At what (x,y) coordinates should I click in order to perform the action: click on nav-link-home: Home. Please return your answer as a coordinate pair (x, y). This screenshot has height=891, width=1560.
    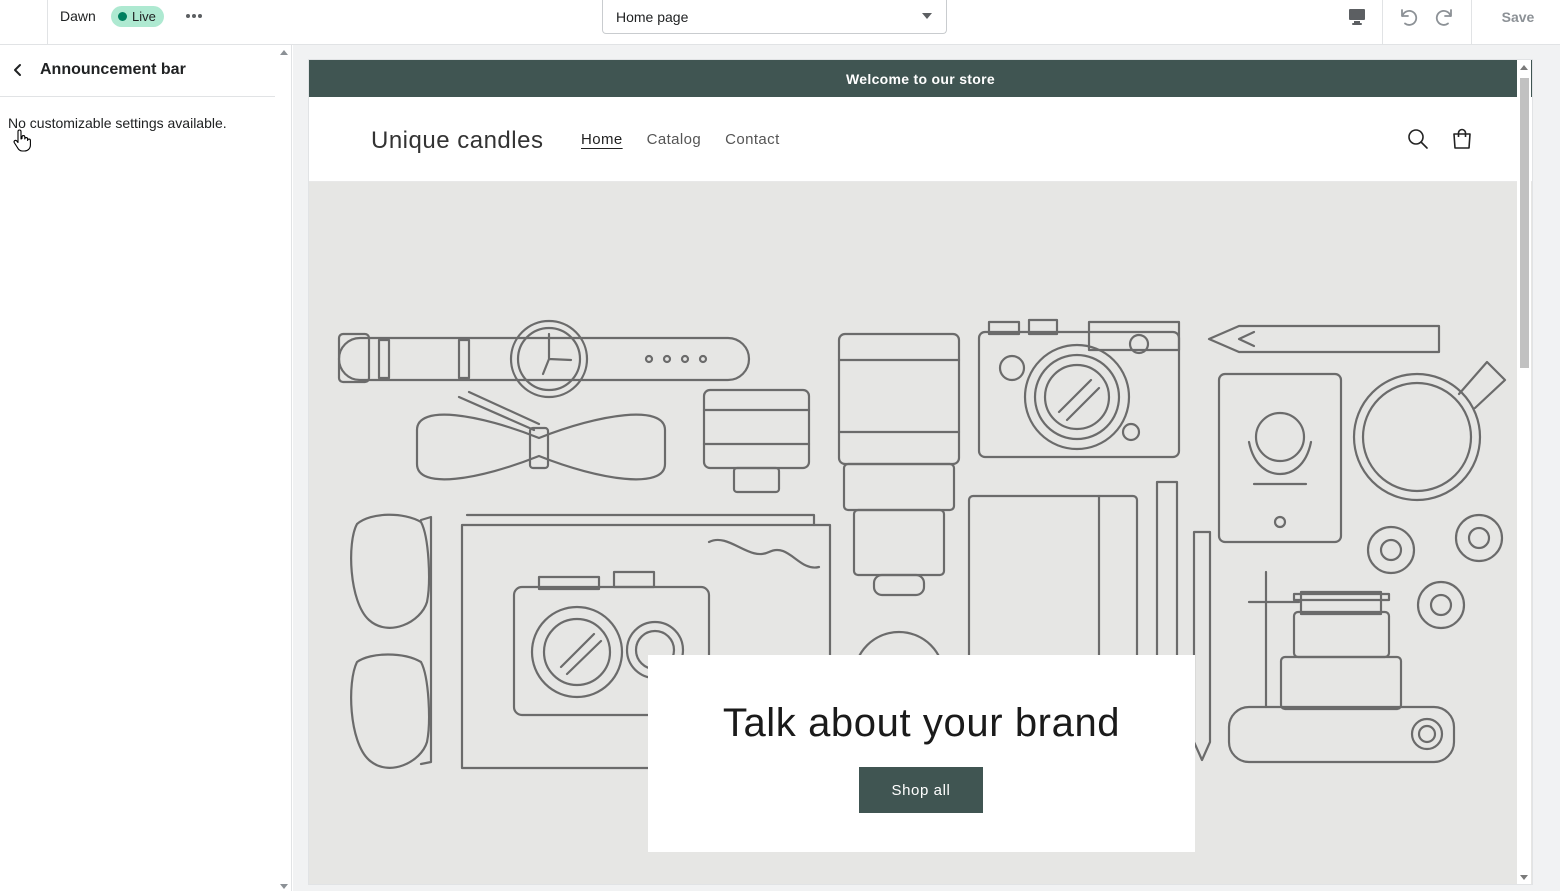
    Looking at the image, I should click on (602, 139).